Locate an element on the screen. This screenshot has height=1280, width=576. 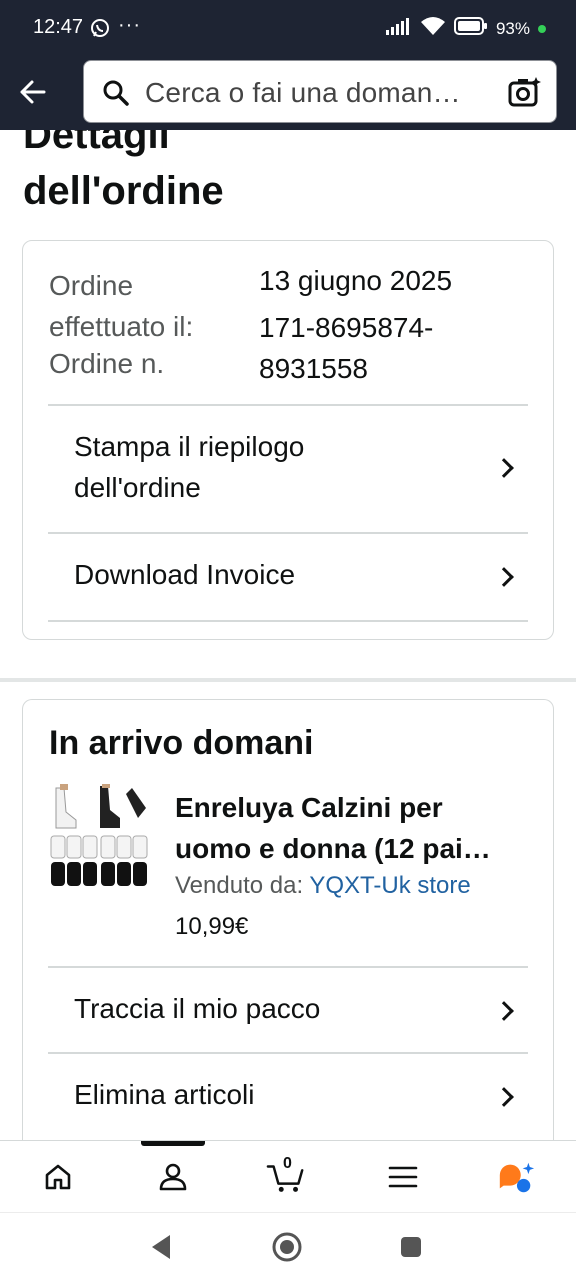
camera-search-icon is located at coordinates (525, 94).